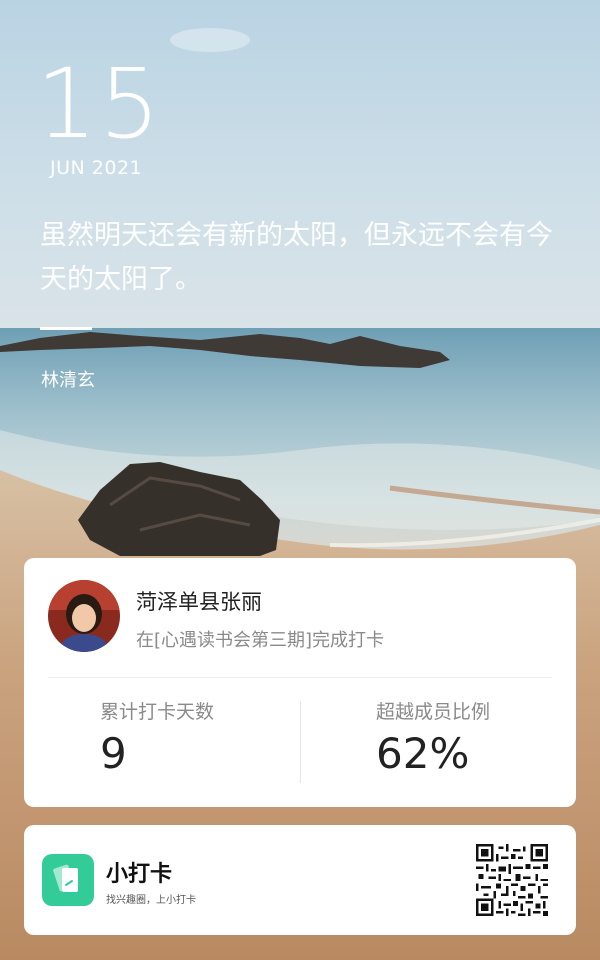 This screenshot has width=600, height=960. I want to click on stat-label: 超越成员比例, so click(433, 712).